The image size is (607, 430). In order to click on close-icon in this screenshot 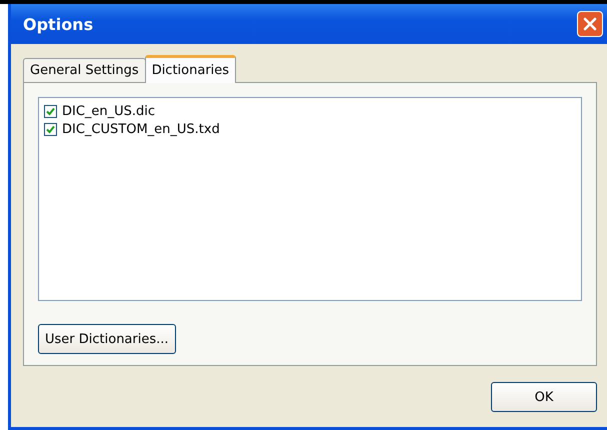, I will do `click(590, 24)`.